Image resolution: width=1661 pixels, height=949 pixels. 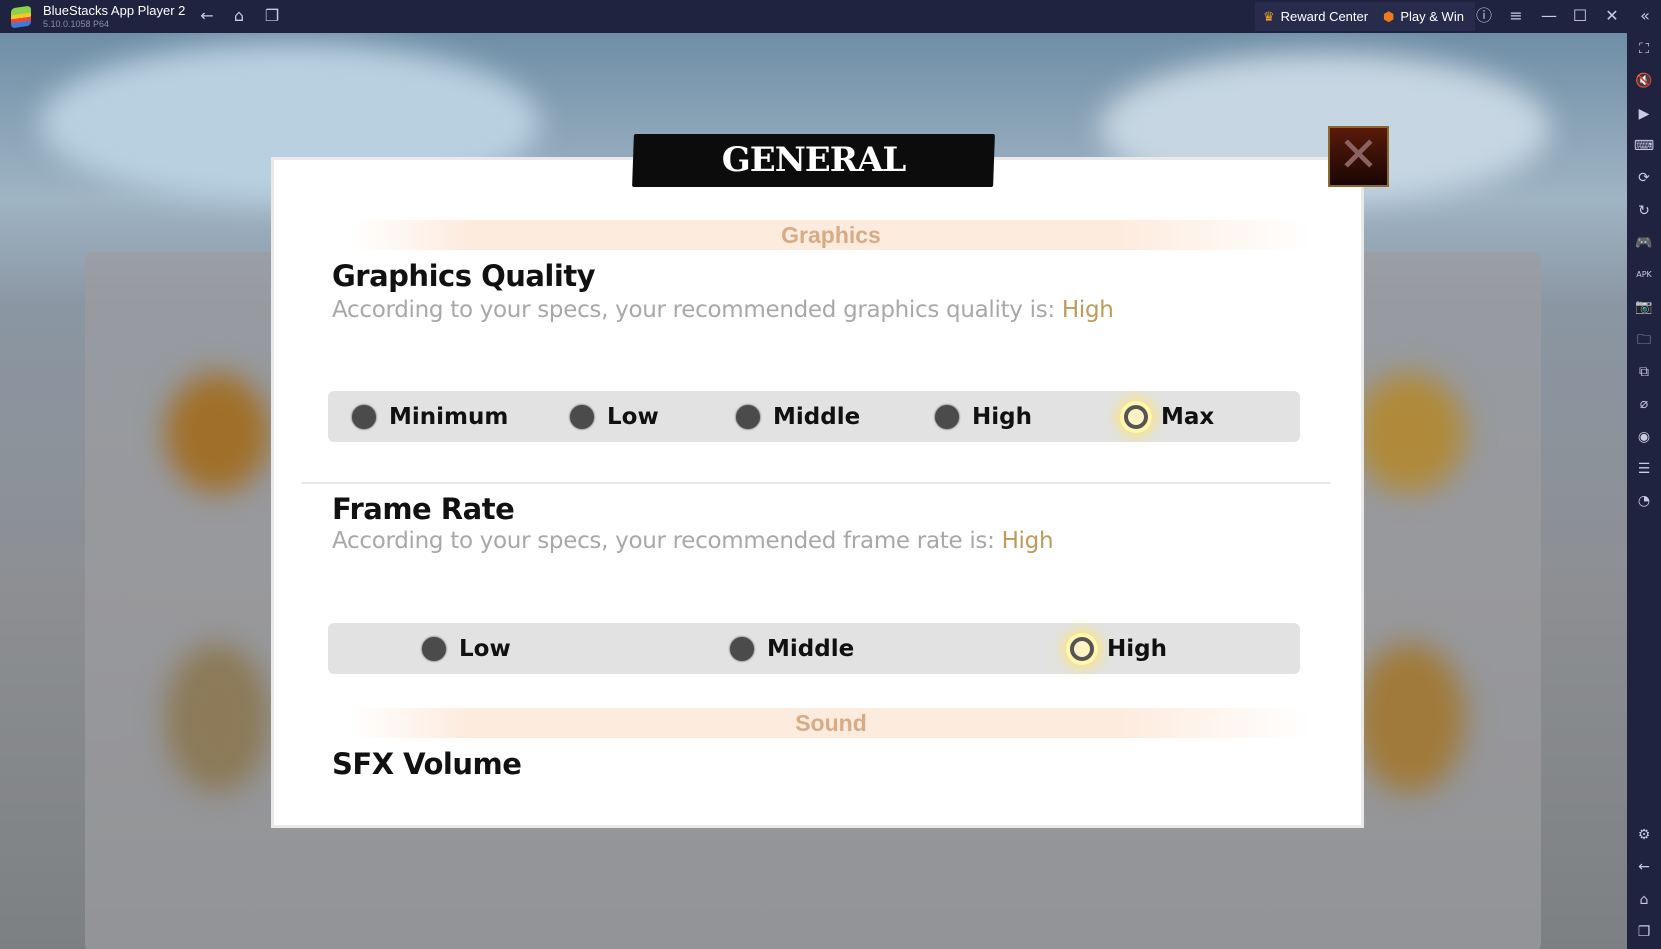 What do you see at coordinates (1644, 437) in the screenshot?
I see `location-icon: ◉` at bounding box center [1644, 437].